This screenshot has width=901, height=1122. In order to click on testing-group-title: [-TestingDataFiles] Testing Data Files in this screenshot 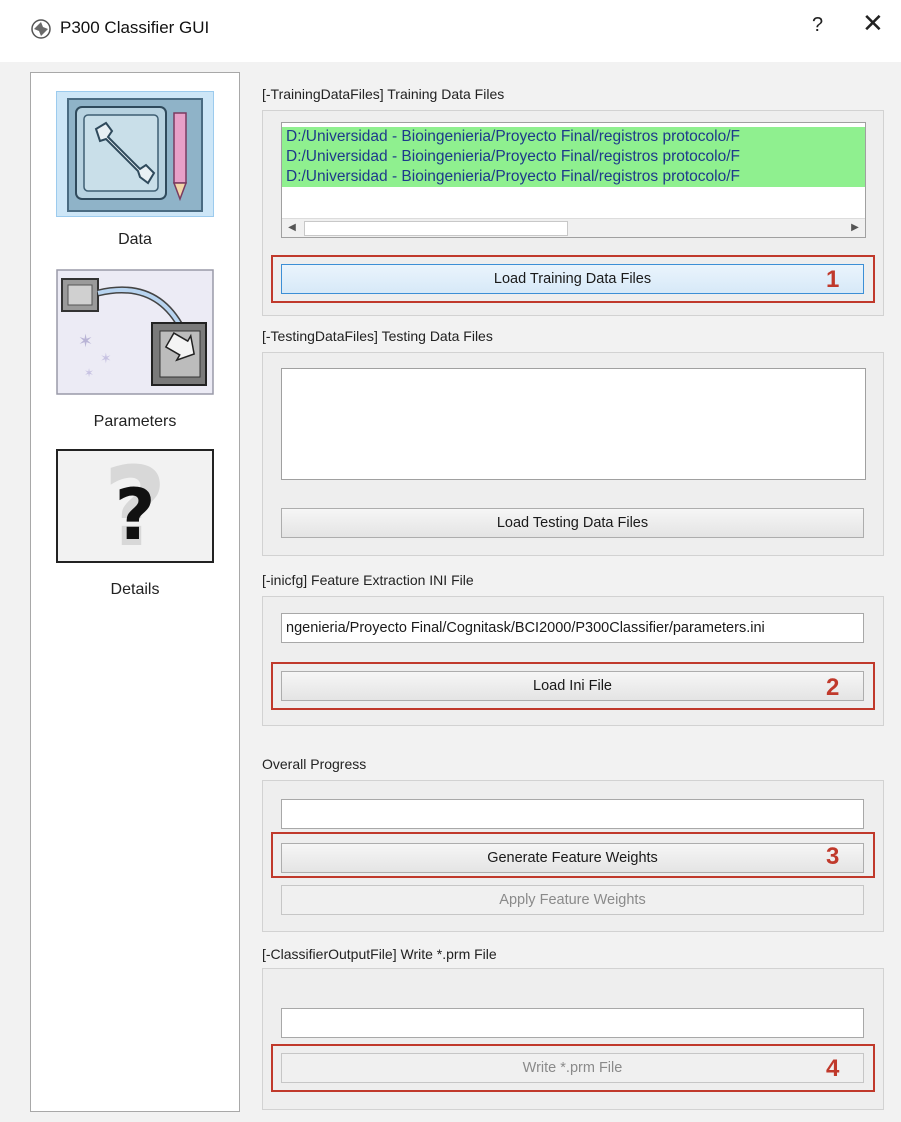, I will do `click(377, 336)`.